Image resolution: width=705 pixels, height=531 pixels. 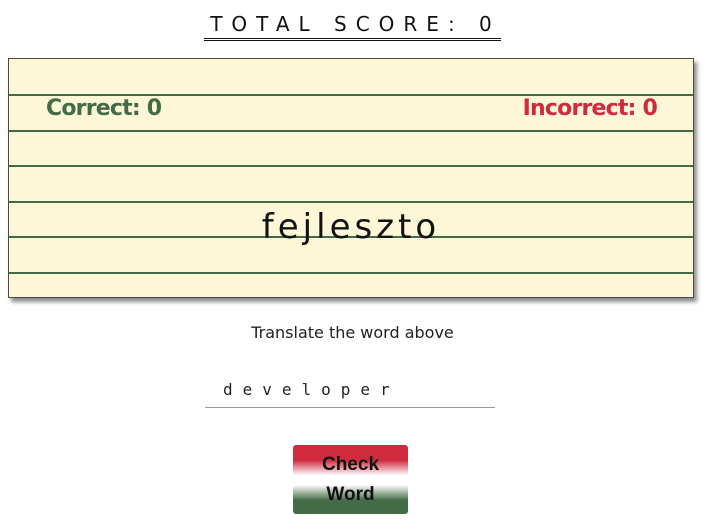 I want to click on correct-value: 0, so click(x=154, y=108).